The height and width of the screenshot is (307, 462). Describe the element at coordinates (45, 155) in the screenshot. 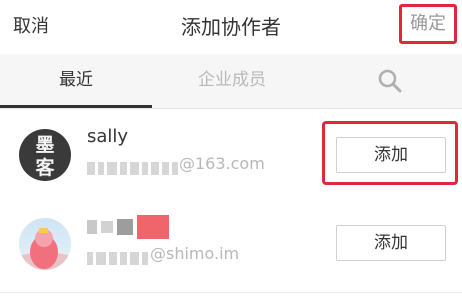

I see `avatar: 墨 客` at that location.